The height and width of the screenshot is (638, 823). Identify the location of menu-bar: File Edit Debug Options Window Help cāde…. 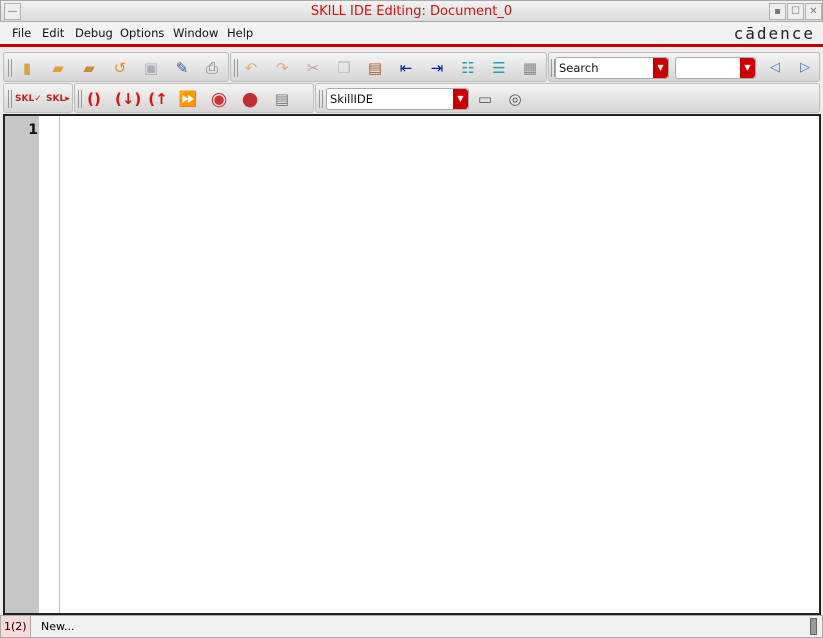
(411, 33).